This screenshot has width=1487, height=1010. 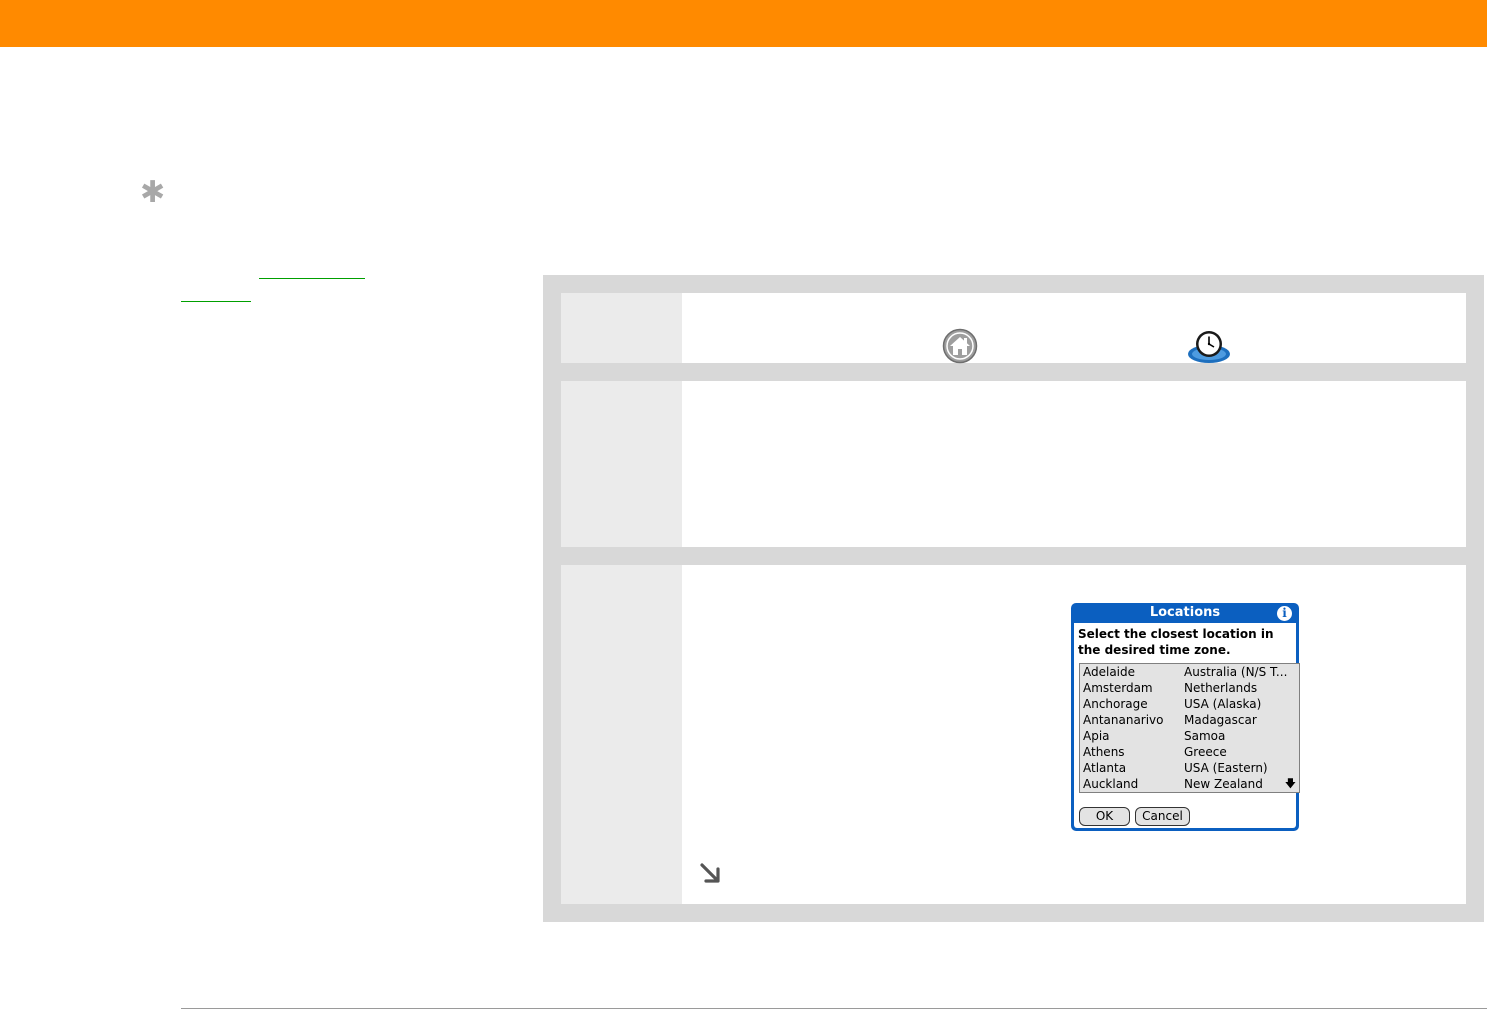 What do you see at coordinates (153, 192) in the screenshot?
I see `tip-icon: ✱` at bounding box center [153, 192].